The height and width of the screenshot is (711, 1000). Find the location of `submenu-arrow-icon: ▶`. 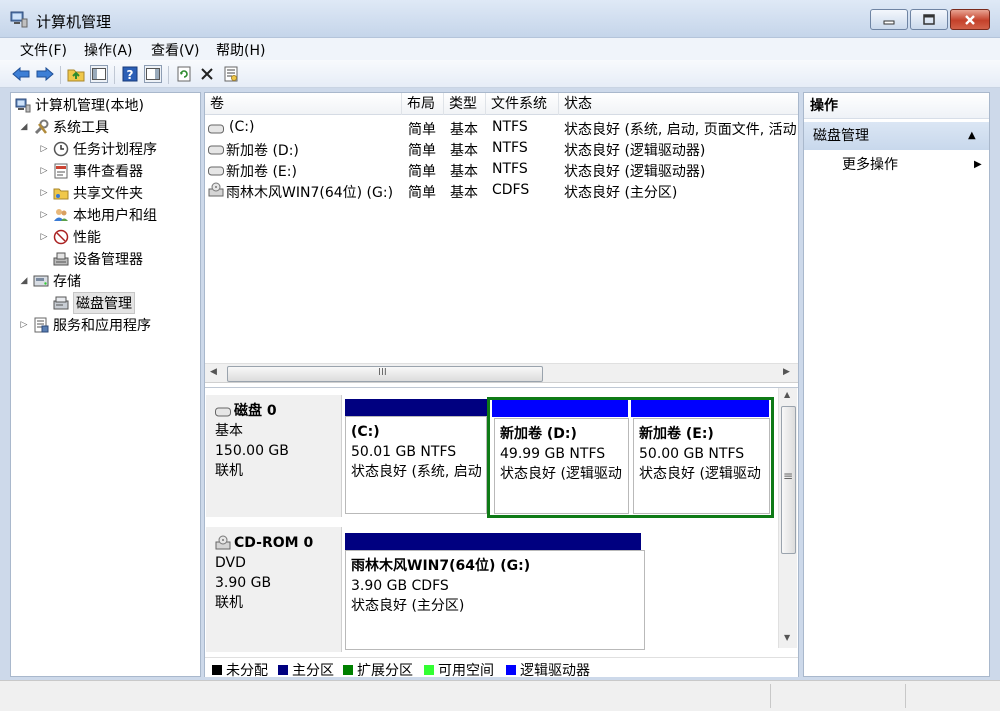

submenu-arrow-icon: ▶ is located at coordinates (978, 164).